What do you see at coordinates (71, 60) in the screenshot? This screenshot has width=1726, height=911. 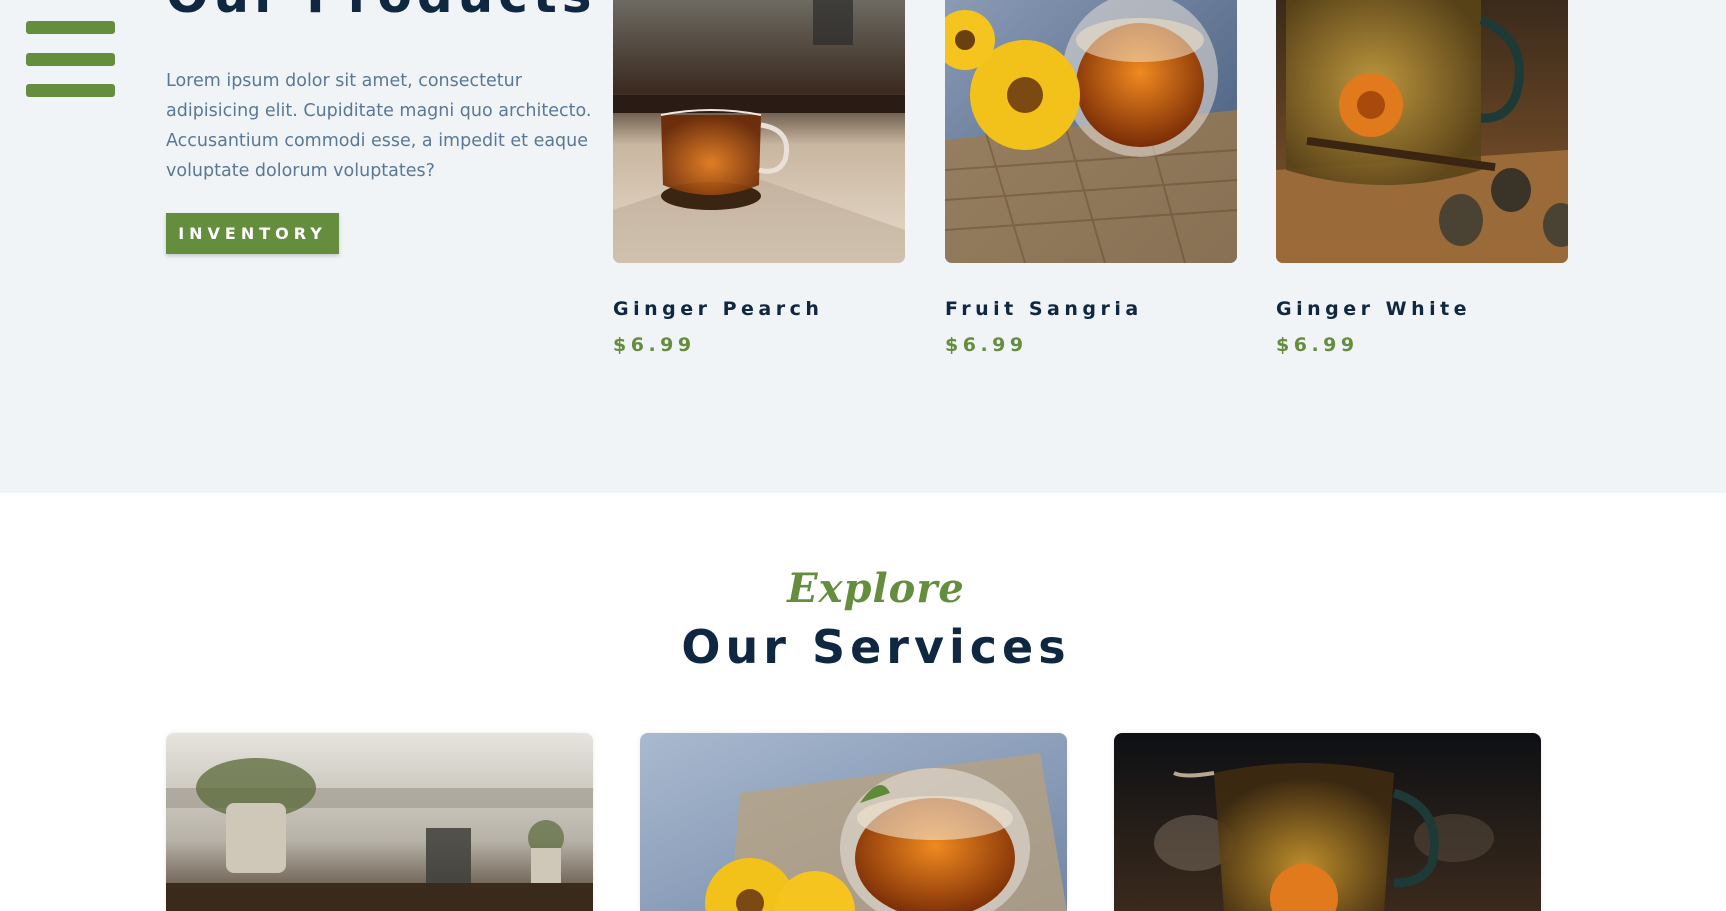 I see `hamburger-menu-icon` at bounding box center [71, 60].